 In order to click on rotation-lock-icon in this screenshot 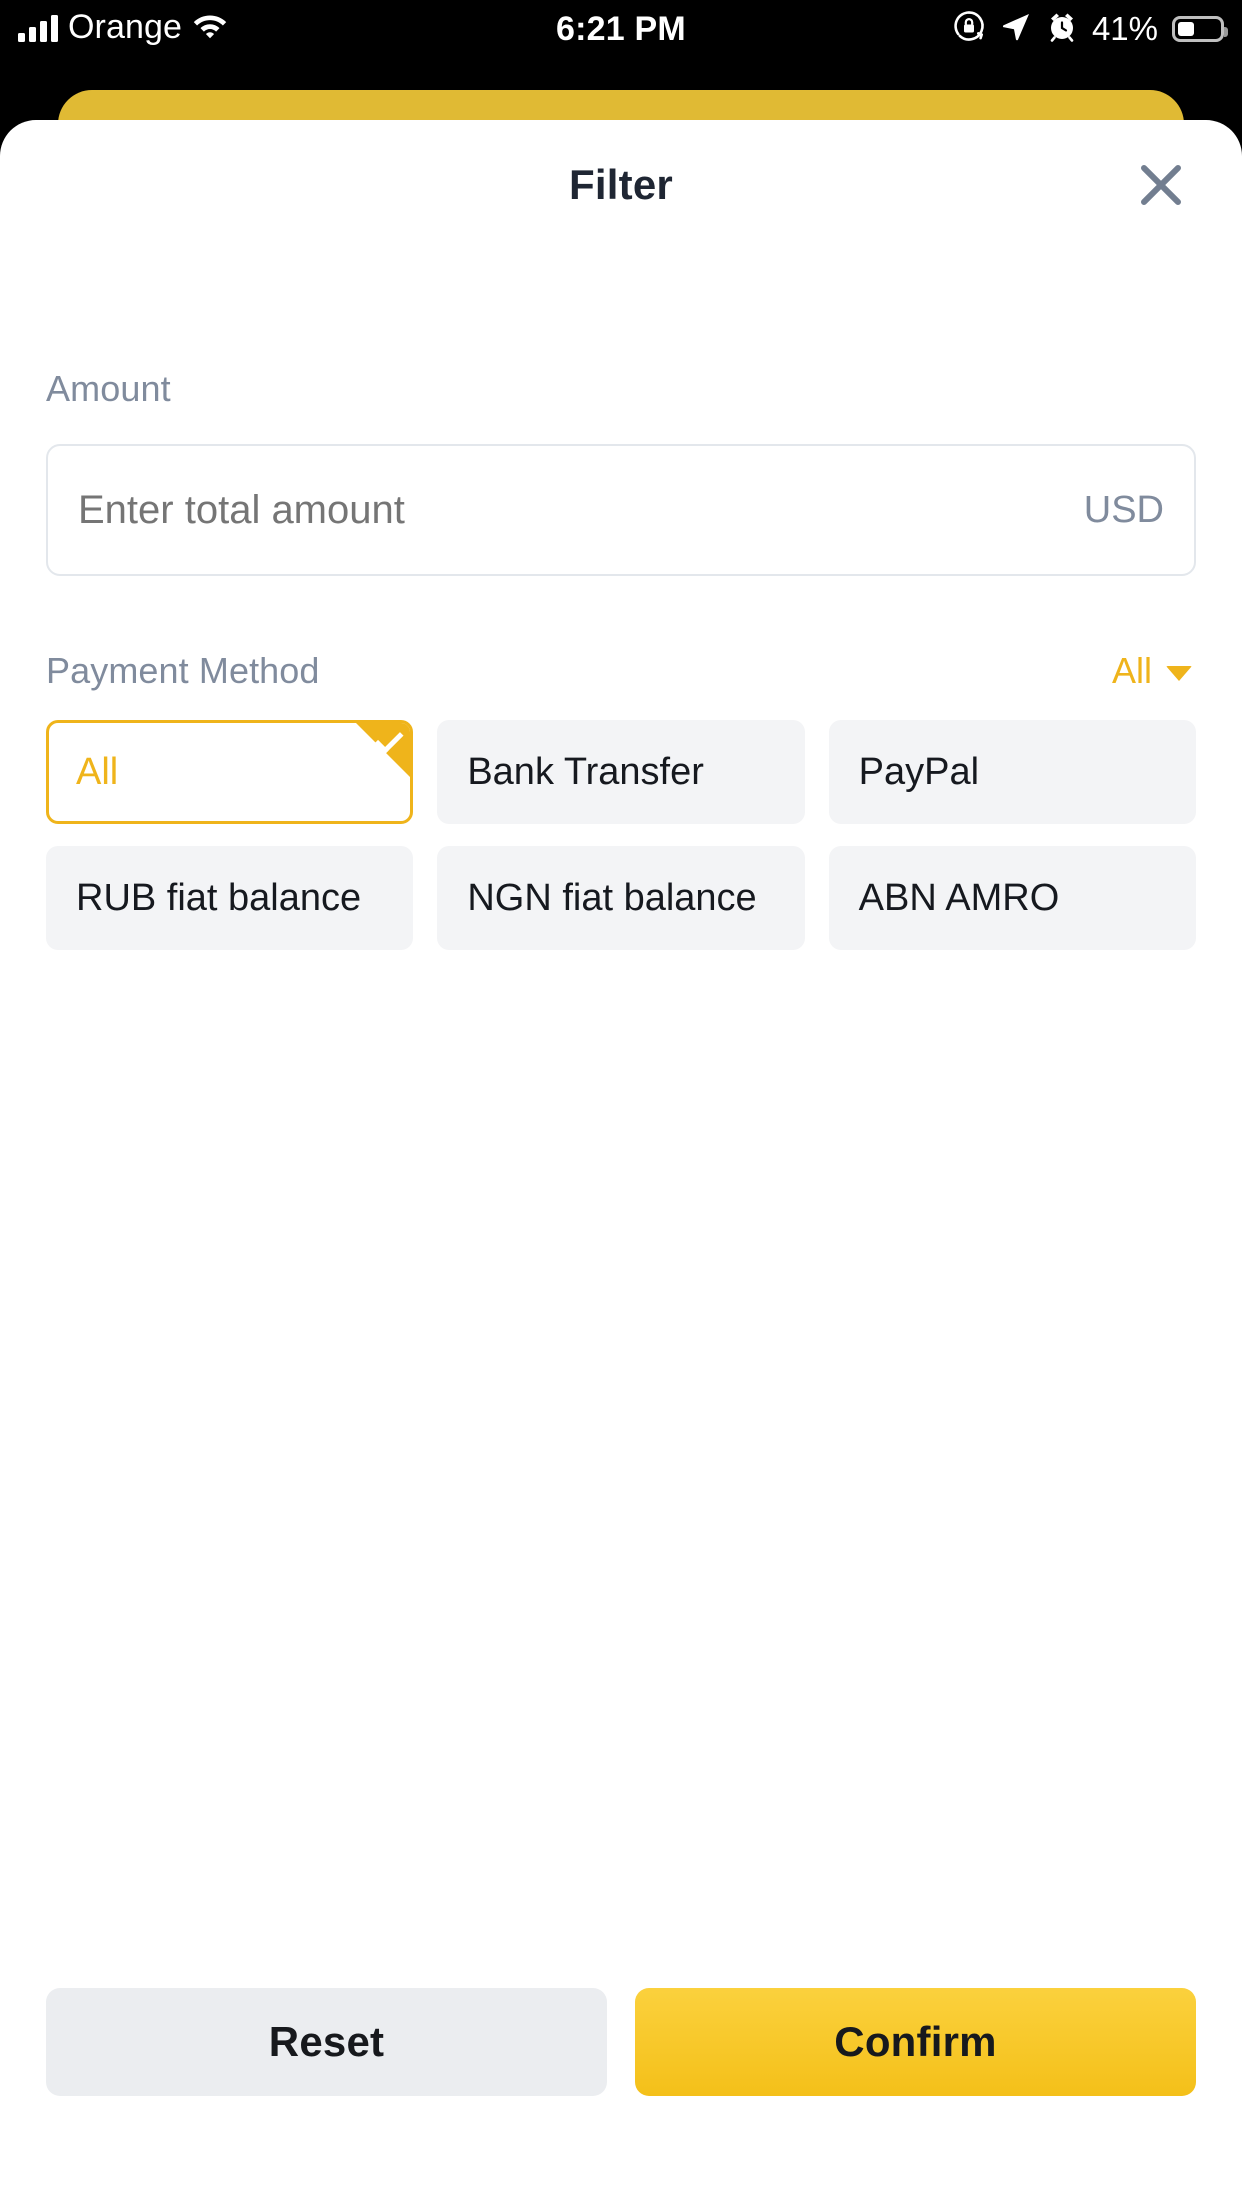, I will do `click(969, 28)`.